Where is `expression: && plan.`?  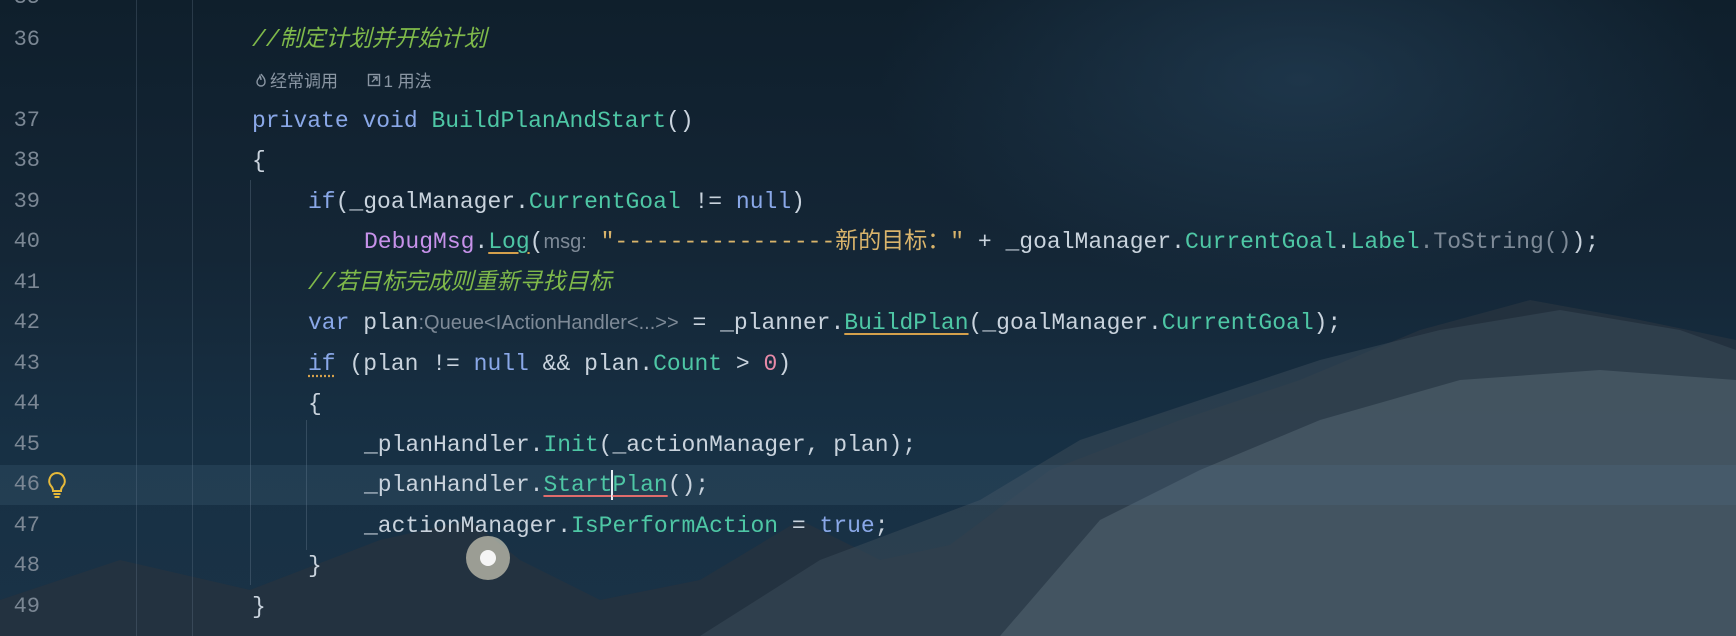
expression: && plan. is located at coordinates (591, 364).